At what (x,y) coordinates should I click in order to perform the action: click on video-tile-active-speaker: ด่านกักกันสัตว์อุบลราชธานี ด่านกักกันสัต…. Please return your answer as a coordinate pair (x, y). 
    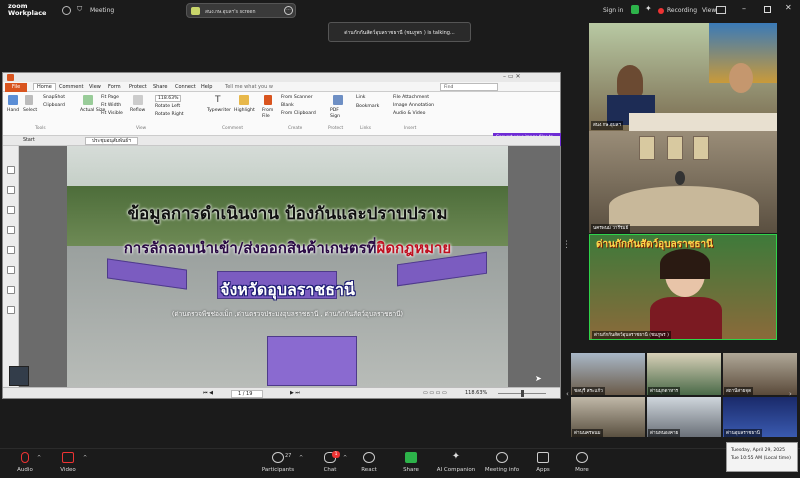
    Looking at the image, I should click on (683, 287).